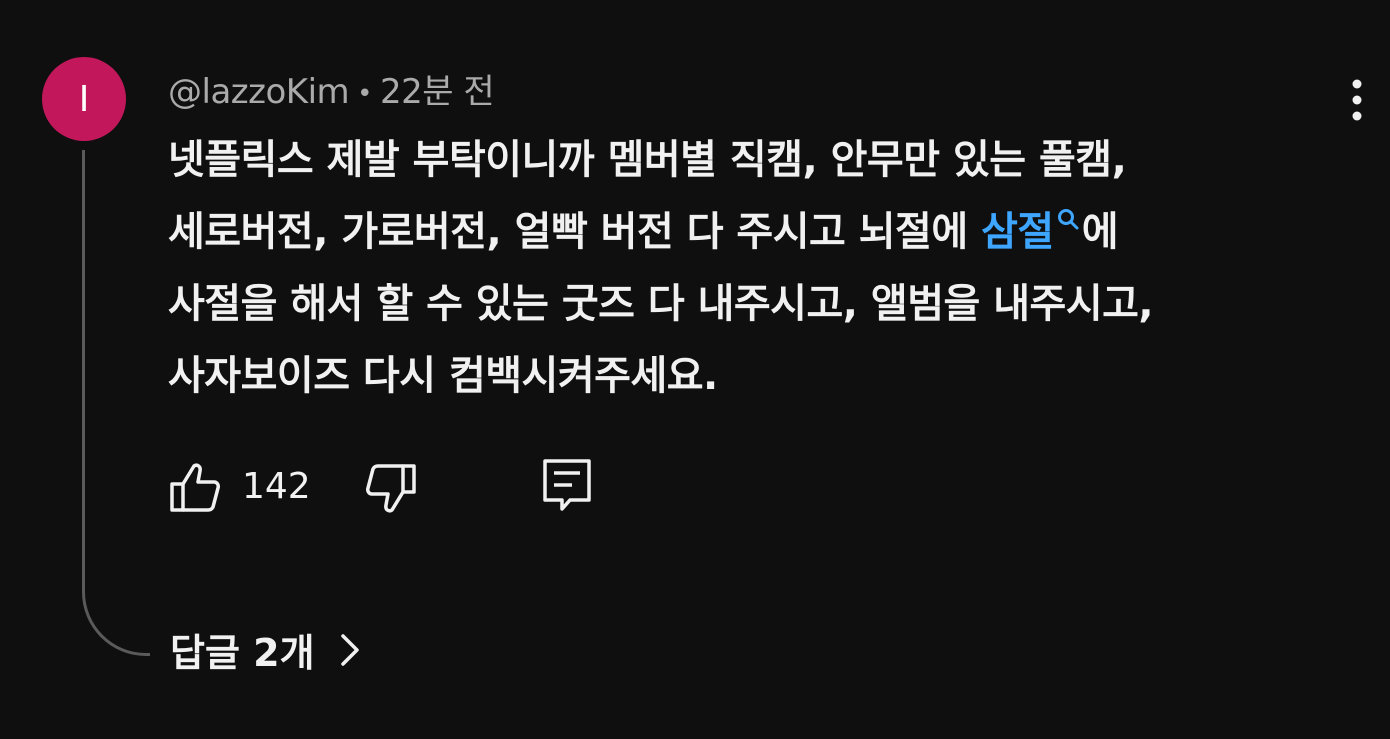 The image size is (1390, 739). I want to click on comment-line-2-suffix: 에, so click(1100, 232).